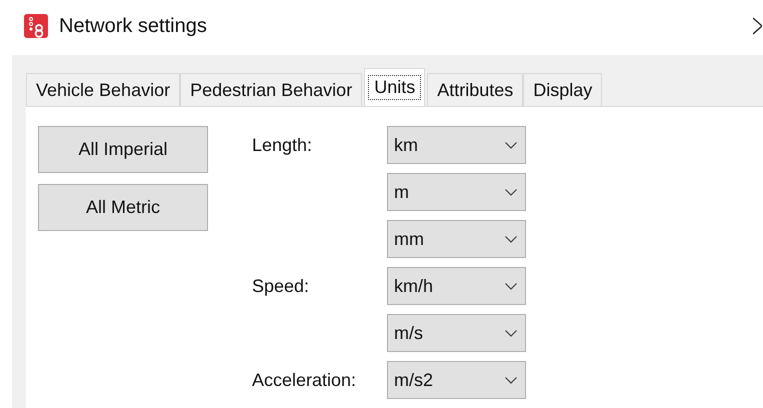 This screenshot has height=408, width=763. Describe the element at coordinates (456, 286) in the screenshot. I see `unit-dropdown: km/h` at that location.